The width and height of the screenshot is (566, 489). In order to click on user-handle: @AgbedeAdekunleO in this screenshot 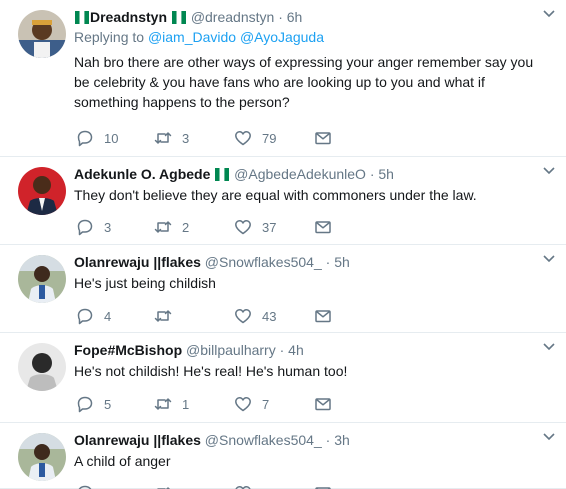, I will do `click(300, 174)`.